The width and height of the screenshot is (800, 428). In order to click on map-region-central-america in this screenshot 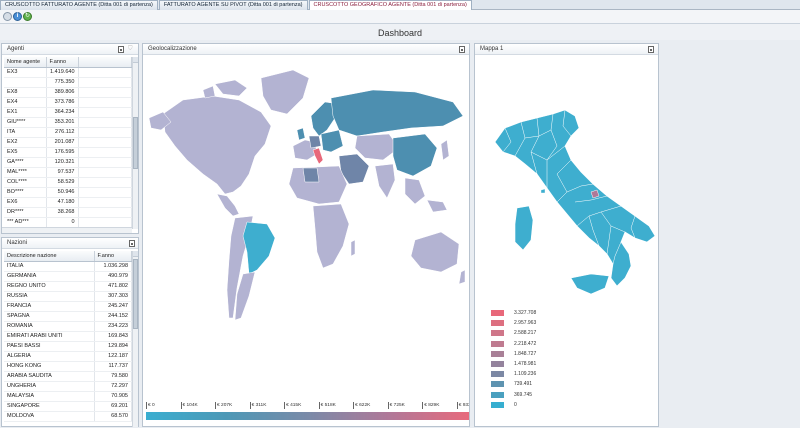, I will do `click(228, 205)`.